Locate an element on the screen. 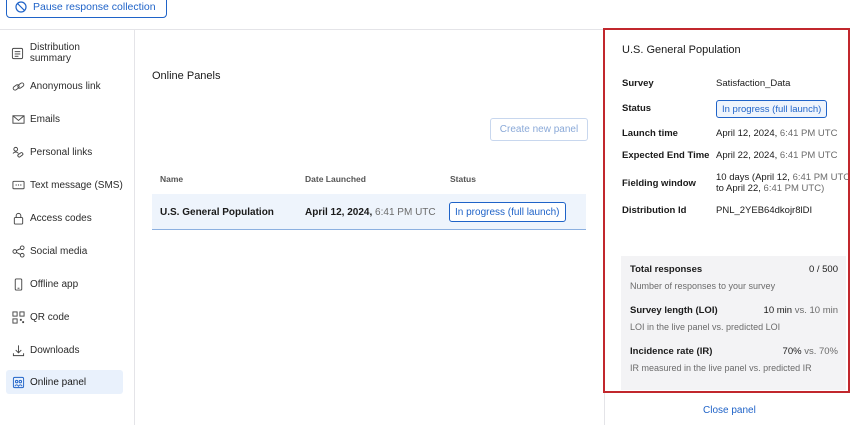  sidebar-item-social-media: Social media is located at coordinates (64, 251).